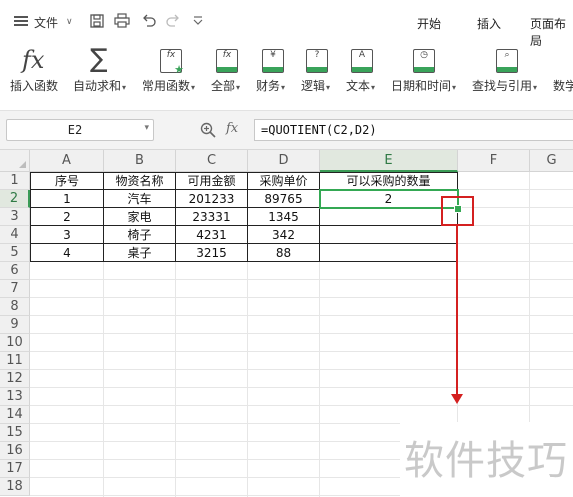  What do you see at coordinates (283, 217) in the screenshot?
I see `table-cell: 1345` at bounding box center [283, 217].